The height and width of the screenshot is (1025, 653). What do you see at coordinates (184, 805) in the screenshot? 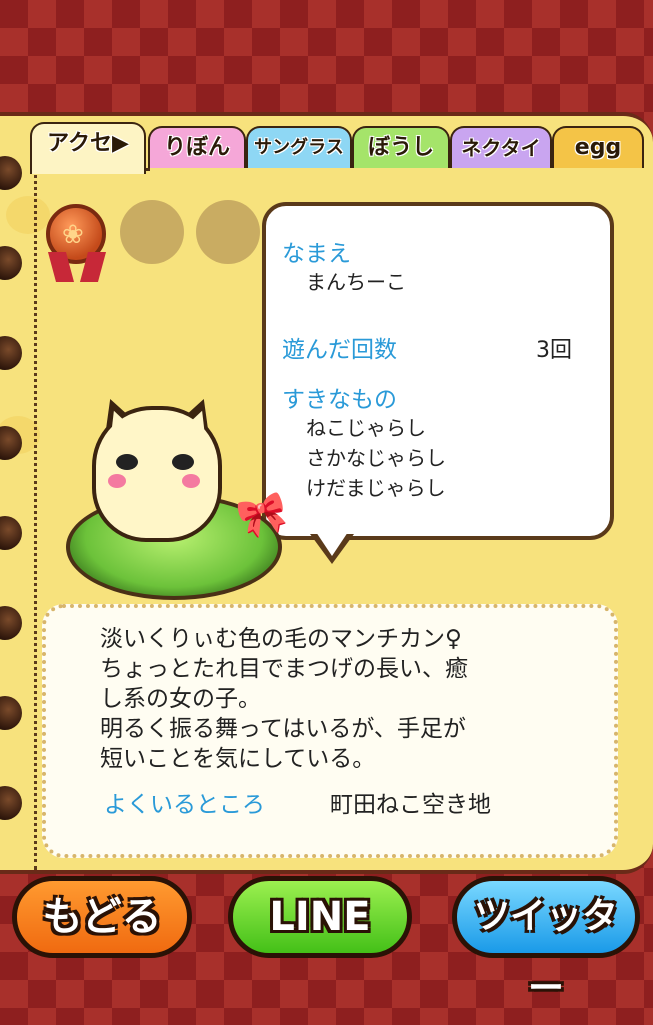
I see `location-label: よくいるところ` at bounding box center [184, 805].